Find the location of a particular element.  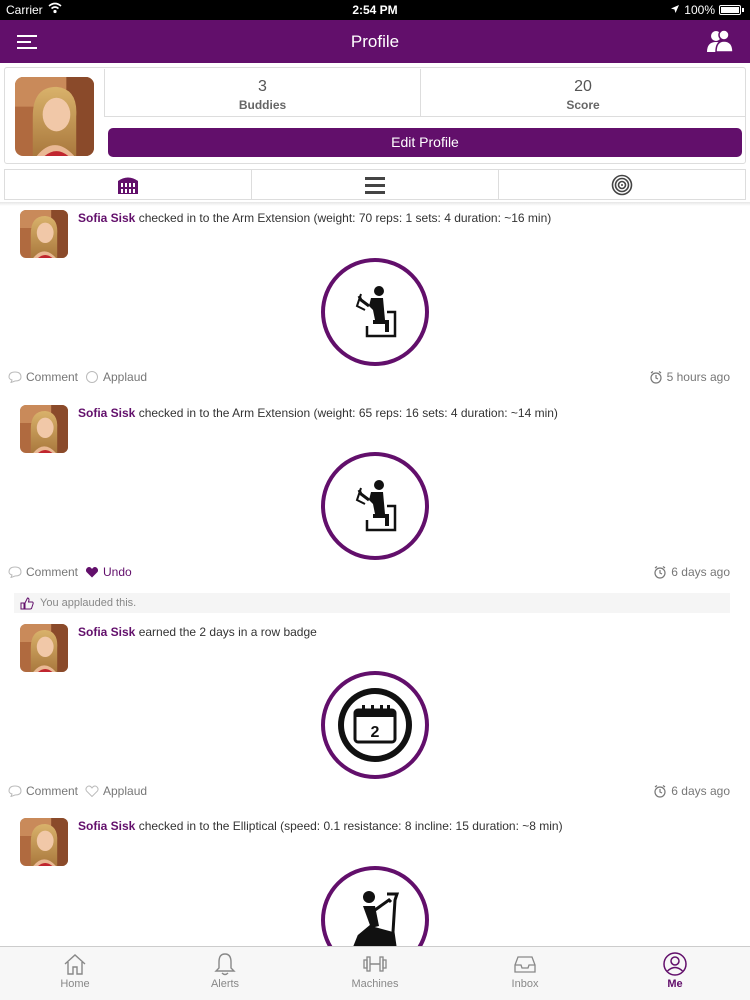

feed-actions: Comment Applaud 6 days ago is located at coordinates (373, 793).